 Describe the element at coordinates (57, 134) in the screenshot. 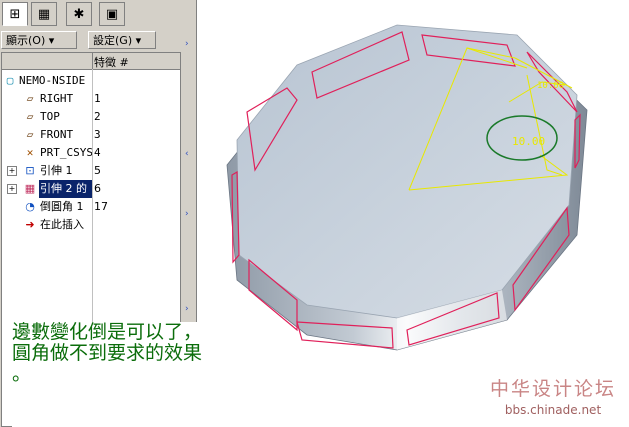

I see `tree-item-label: FRONT` at that location.